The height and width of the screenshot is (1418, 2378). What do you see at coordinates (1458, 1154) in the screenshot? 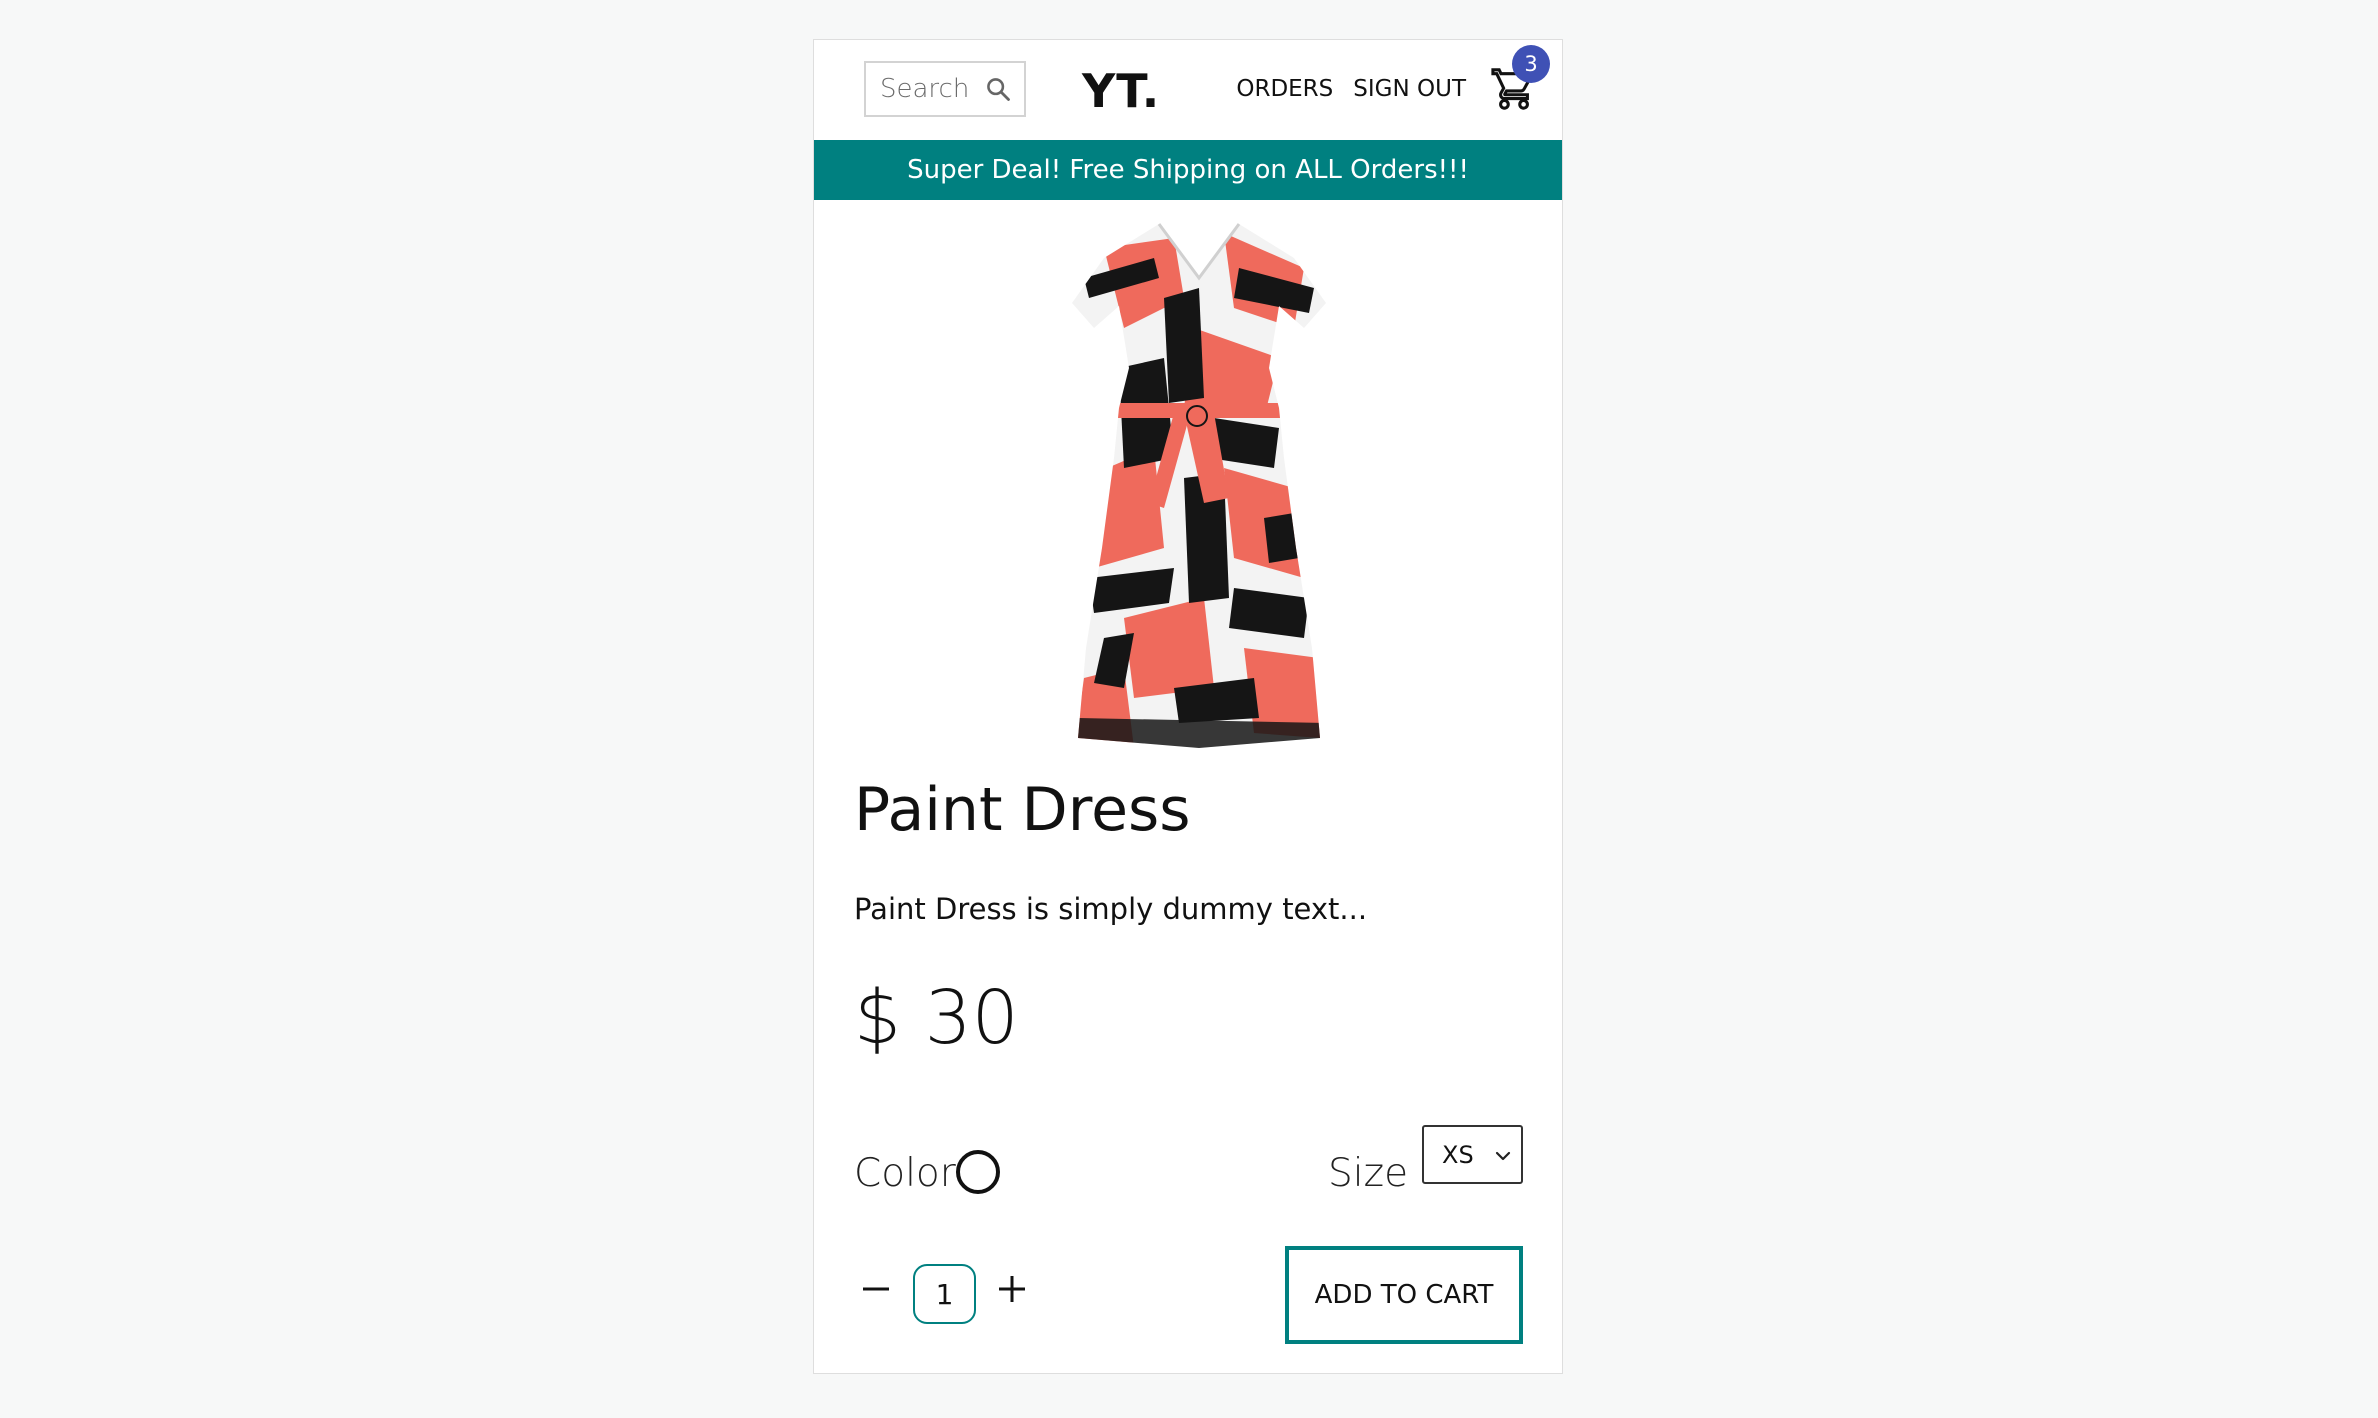
I see `size-select-value: XS` at bounding box center [1458, 1154].